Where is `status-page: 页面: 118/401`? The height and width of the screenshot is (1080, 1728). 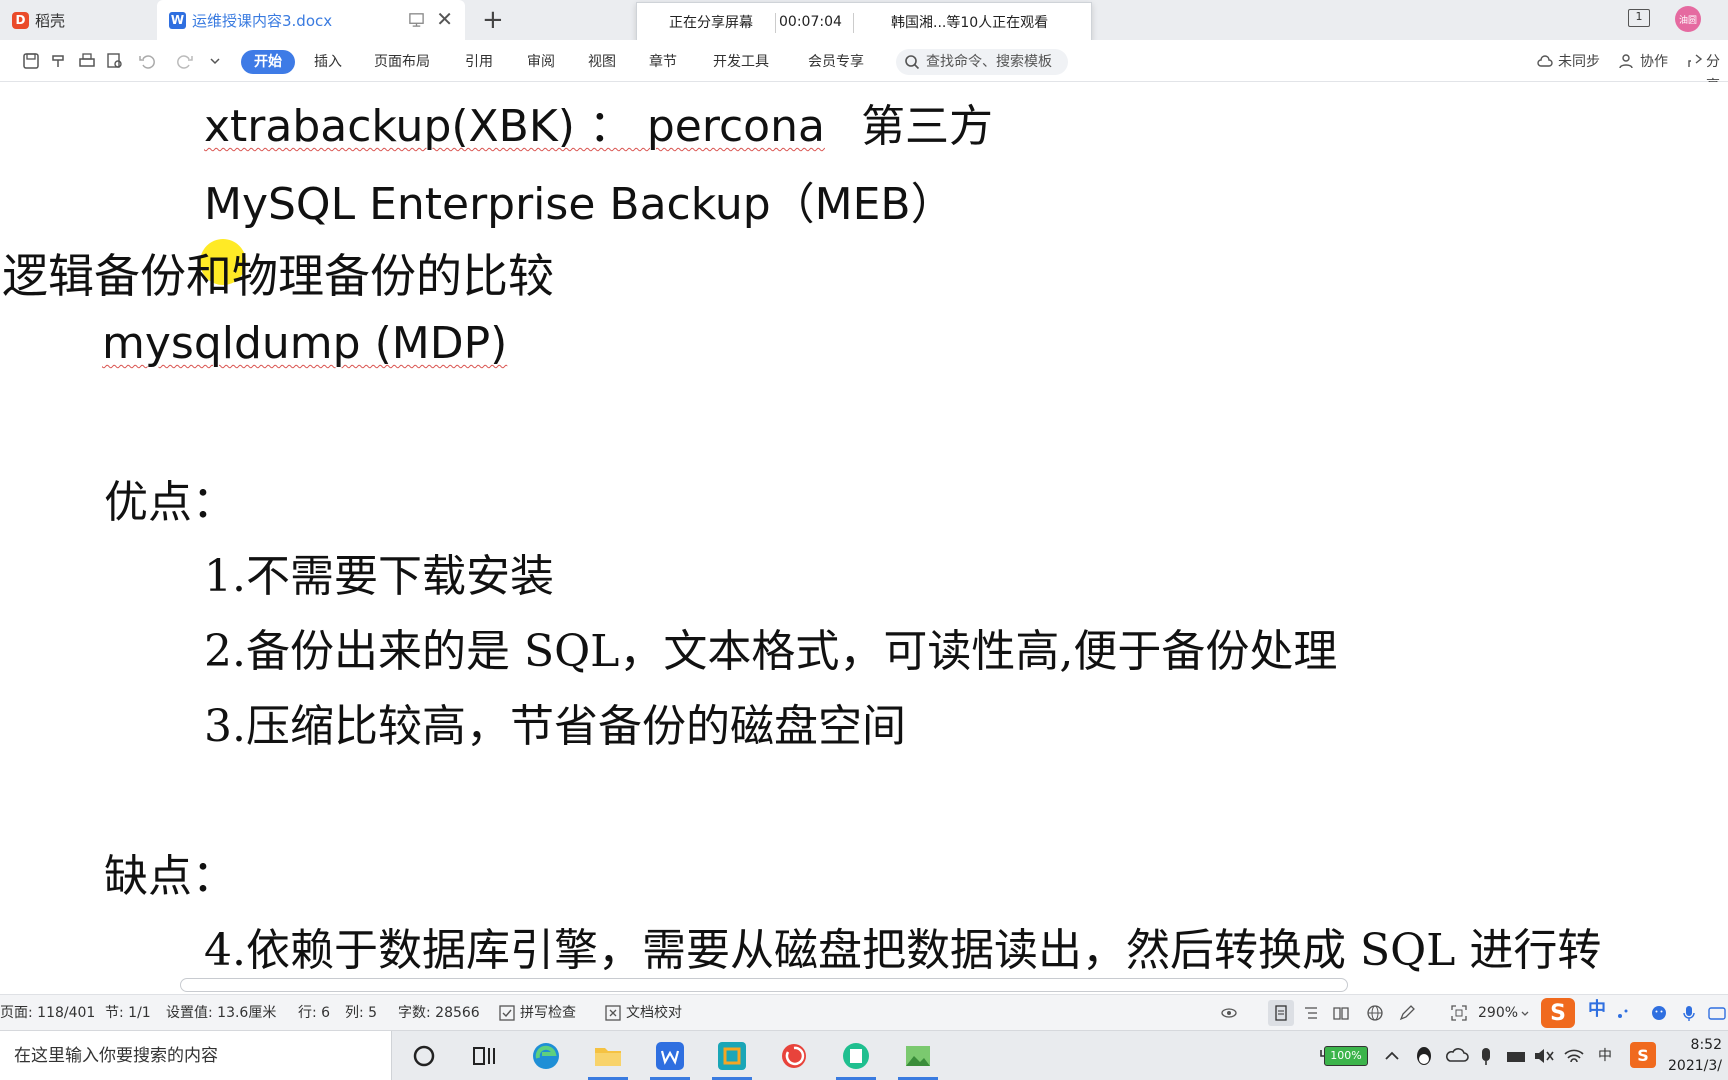 status-page: 页面: 118/401 is located at coordinates (47, 1013).